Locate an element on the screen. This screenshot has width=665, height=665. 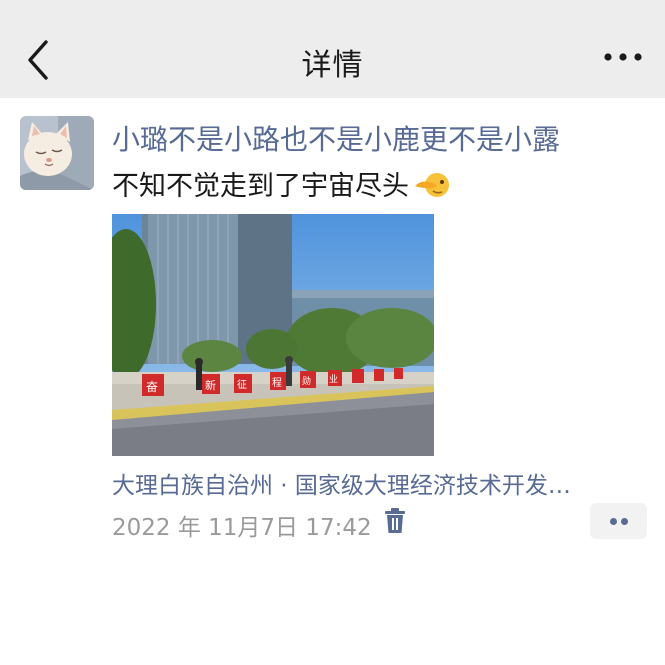
top-nav-bar: 详情 is located at coordinates (332, 49).